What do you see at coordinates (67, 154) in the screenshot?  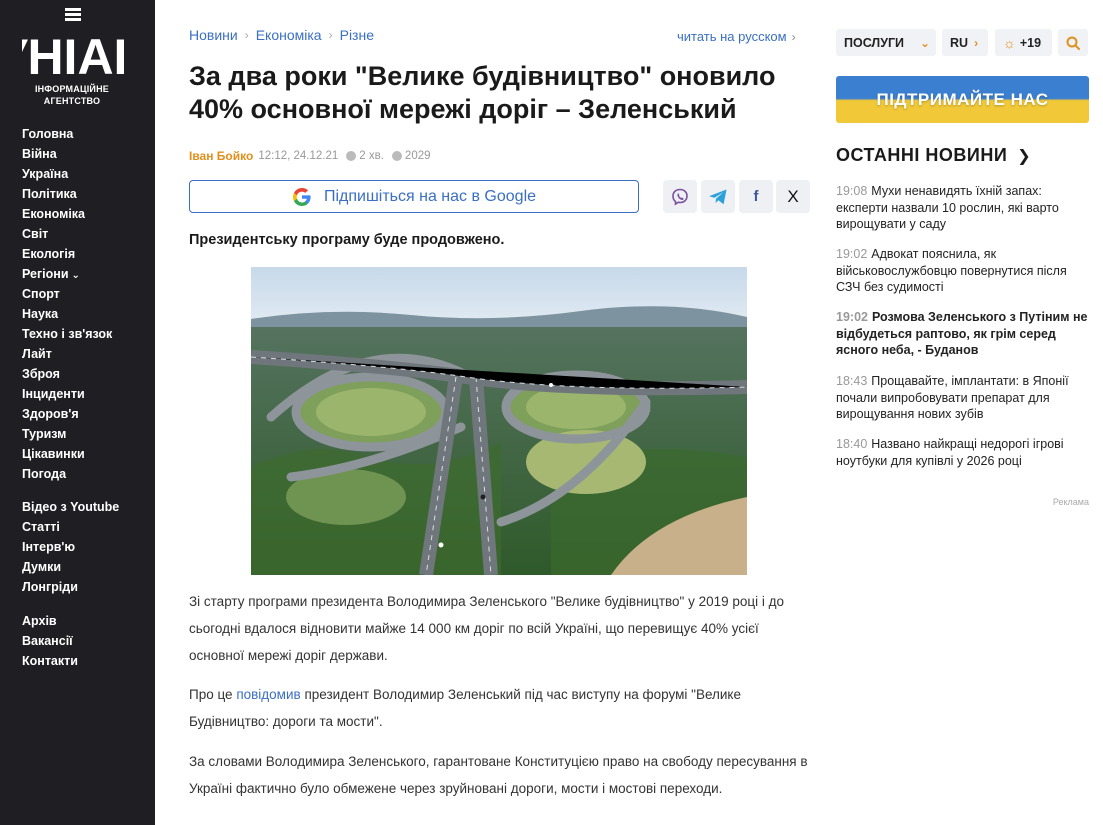 I see `nav-item-war: Війна` at bounding box center [67, 154].